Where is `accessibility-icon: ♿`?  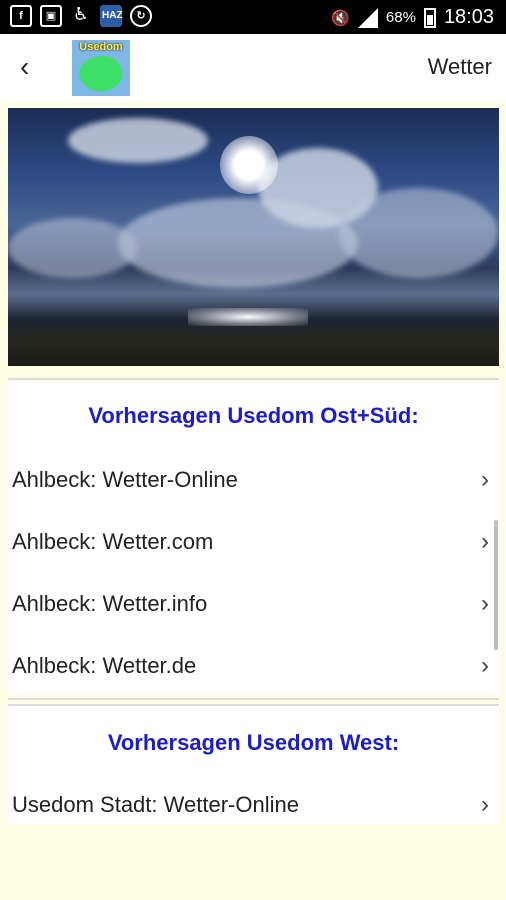 accessibility-icon: ♿ is located at coordinates (81, 14).